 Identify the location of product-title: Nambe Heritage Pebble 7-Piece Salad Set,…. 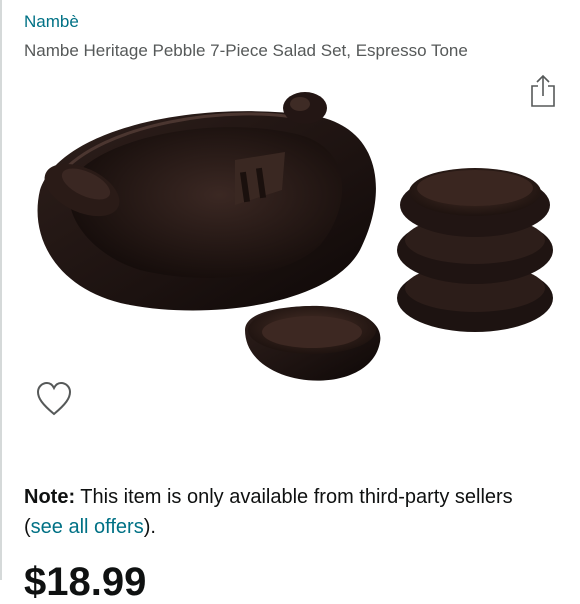
(246, 50).